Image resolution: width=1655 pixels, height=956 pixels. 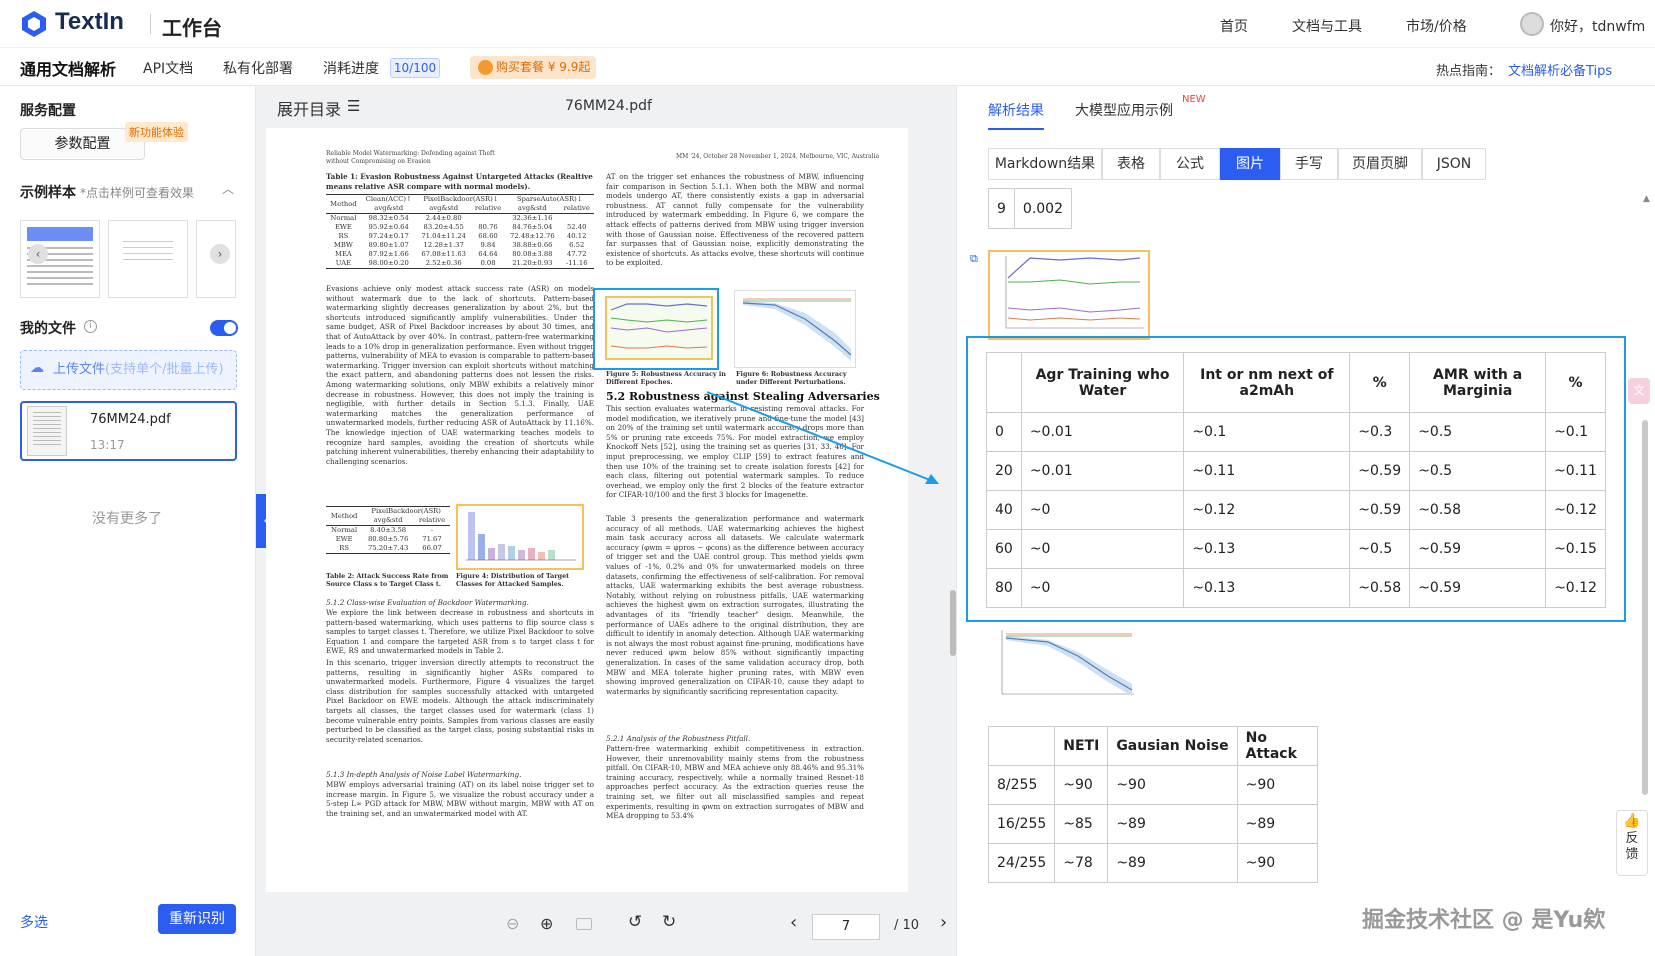 What do you see at coordinates (388, 539) in the screenshot?
I see `table-cell: 80.80±5.76` at bounding box center [388, 539].